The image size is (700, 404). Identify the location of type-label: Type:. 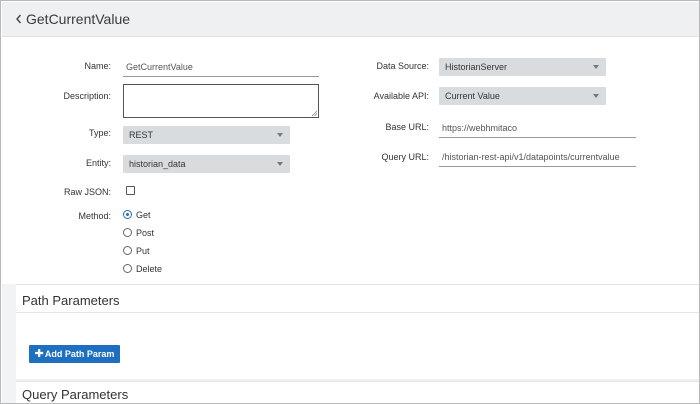
(99, 133).